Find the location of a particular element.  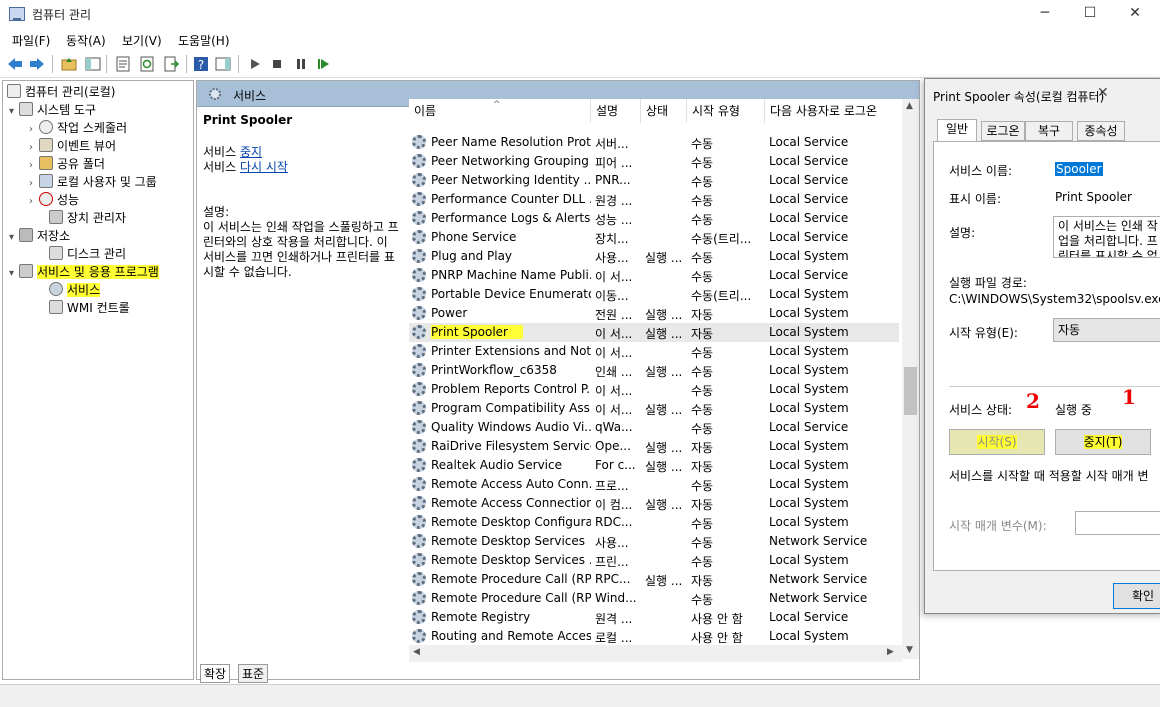

start-service-icon is located at coordinates (255, 64).